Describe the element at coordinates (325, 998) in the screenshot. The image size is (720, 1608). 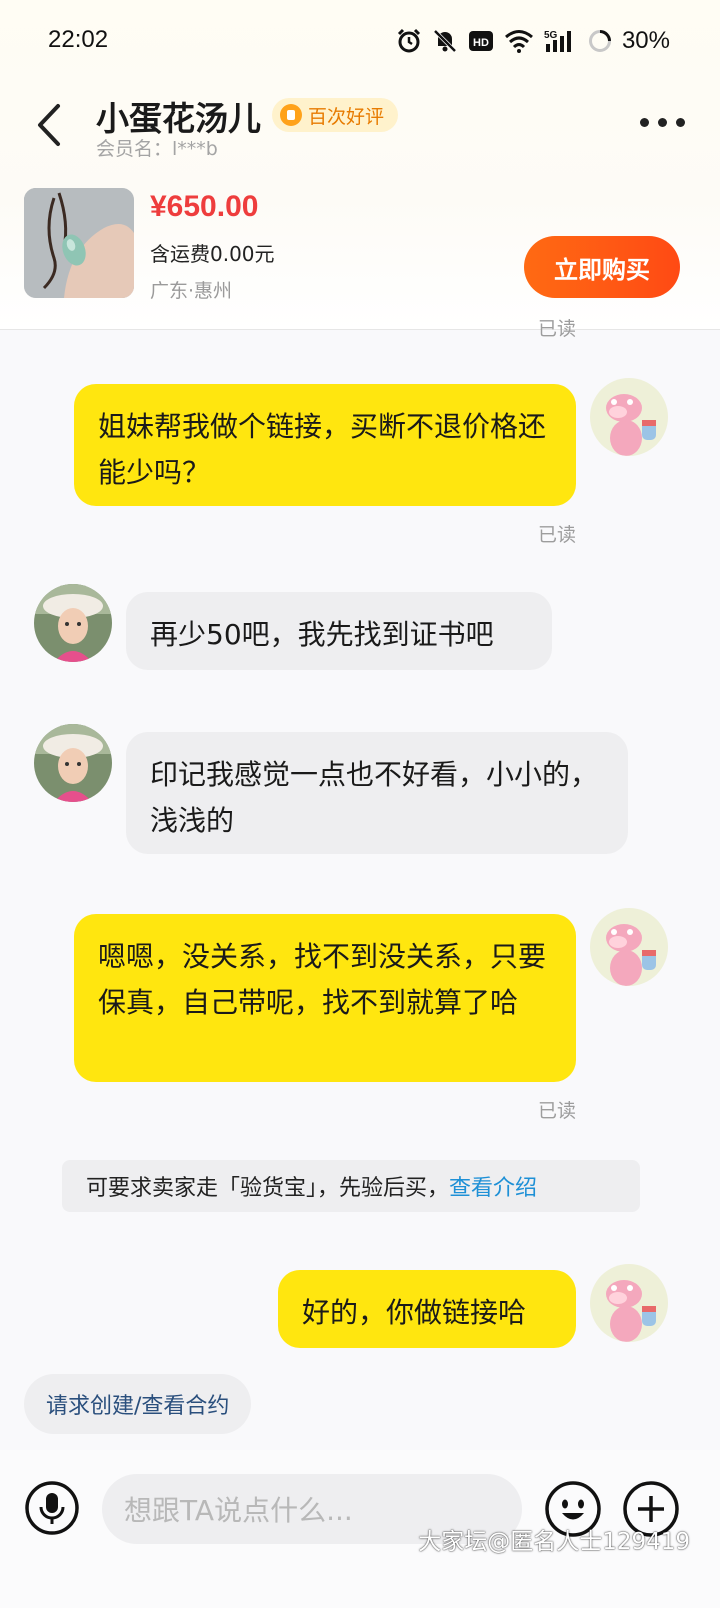
I see `my-message-bubble: 嗯嗯，没关系，找不到没关系，只要保真，自己带呢，找不到就算了哈` at that location.